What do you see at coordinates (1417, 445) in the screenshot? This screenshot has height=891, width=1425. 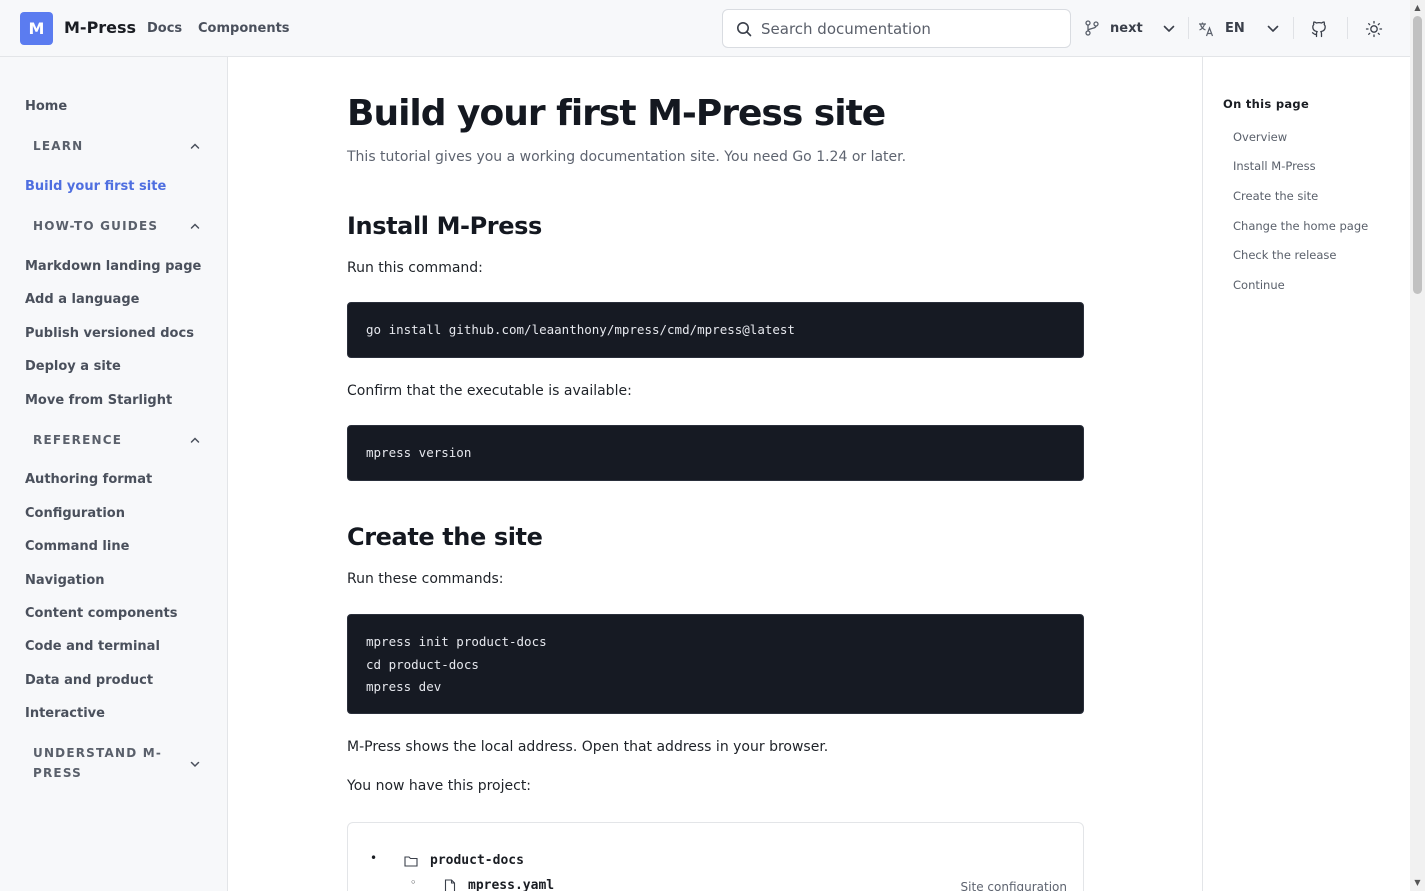 I see `page-scrollbar: ▲ ▼` at bounding box center [1417, 445].